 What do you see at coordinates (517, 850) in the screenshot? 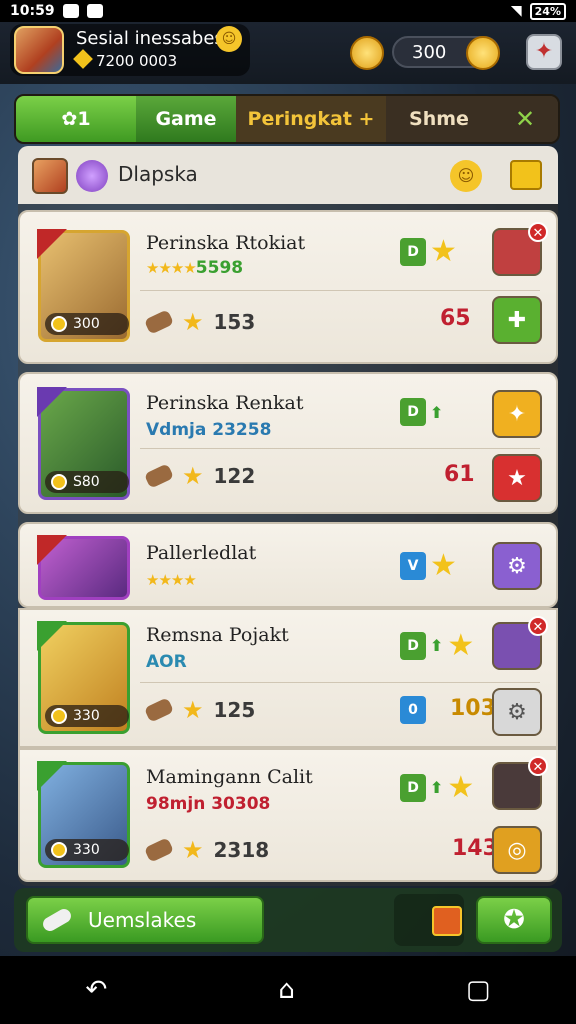
I see `coin-button: ◎` at bounding box center [517, 850].